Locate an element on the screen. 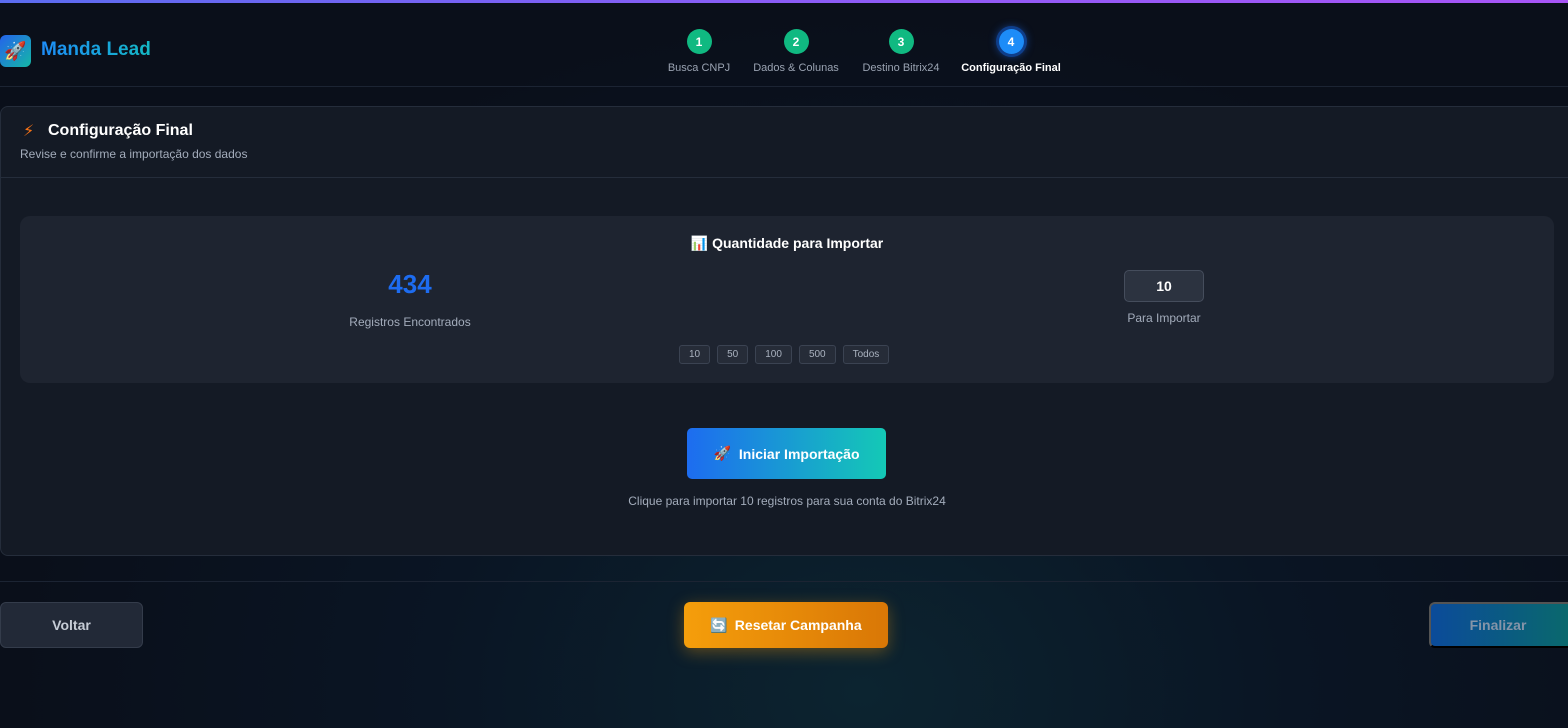  step-destino-bitrix24: 3 Destino Bitrix24 is located at coordinates (901, 51).